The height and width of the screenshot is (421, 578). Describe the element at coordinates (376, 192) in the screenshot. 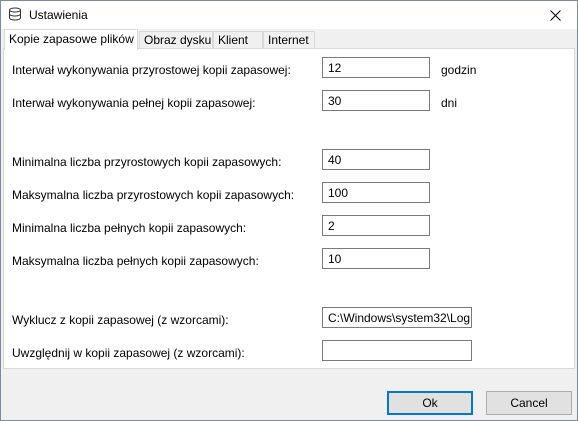

I see `max-incremental-input: 100` at that location.